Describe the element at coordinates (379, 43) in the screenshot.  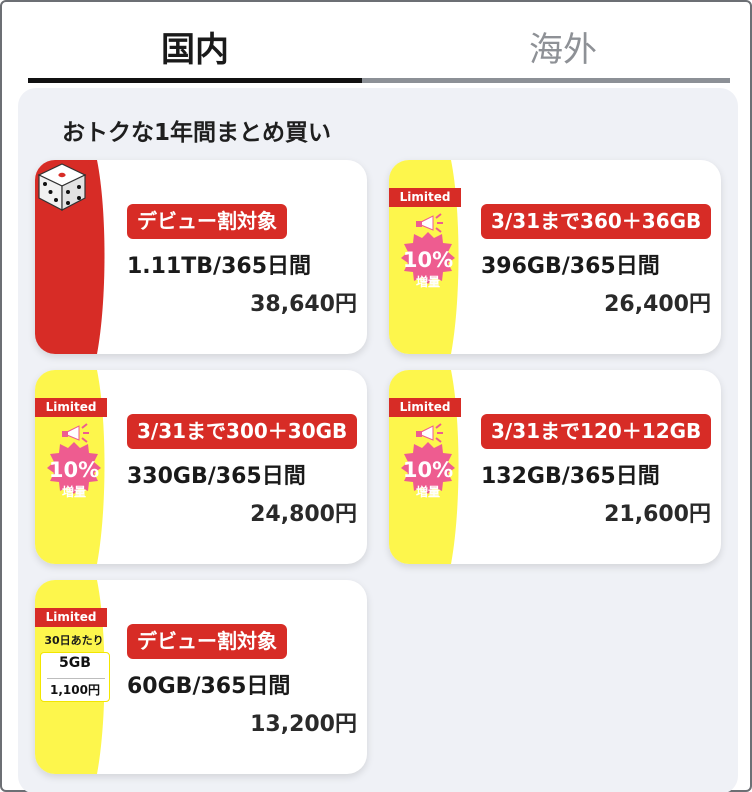
I see `region-tabs: 国内 海外` at that location.